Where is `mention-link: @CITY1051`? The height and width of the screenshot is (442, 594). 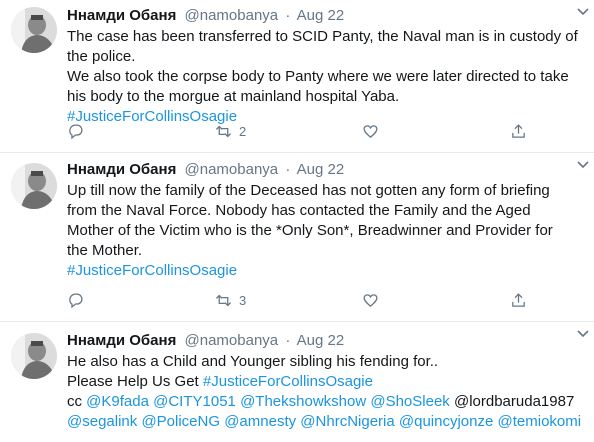 mention-link: @CITY1051 is located at coordinates (194, 401).